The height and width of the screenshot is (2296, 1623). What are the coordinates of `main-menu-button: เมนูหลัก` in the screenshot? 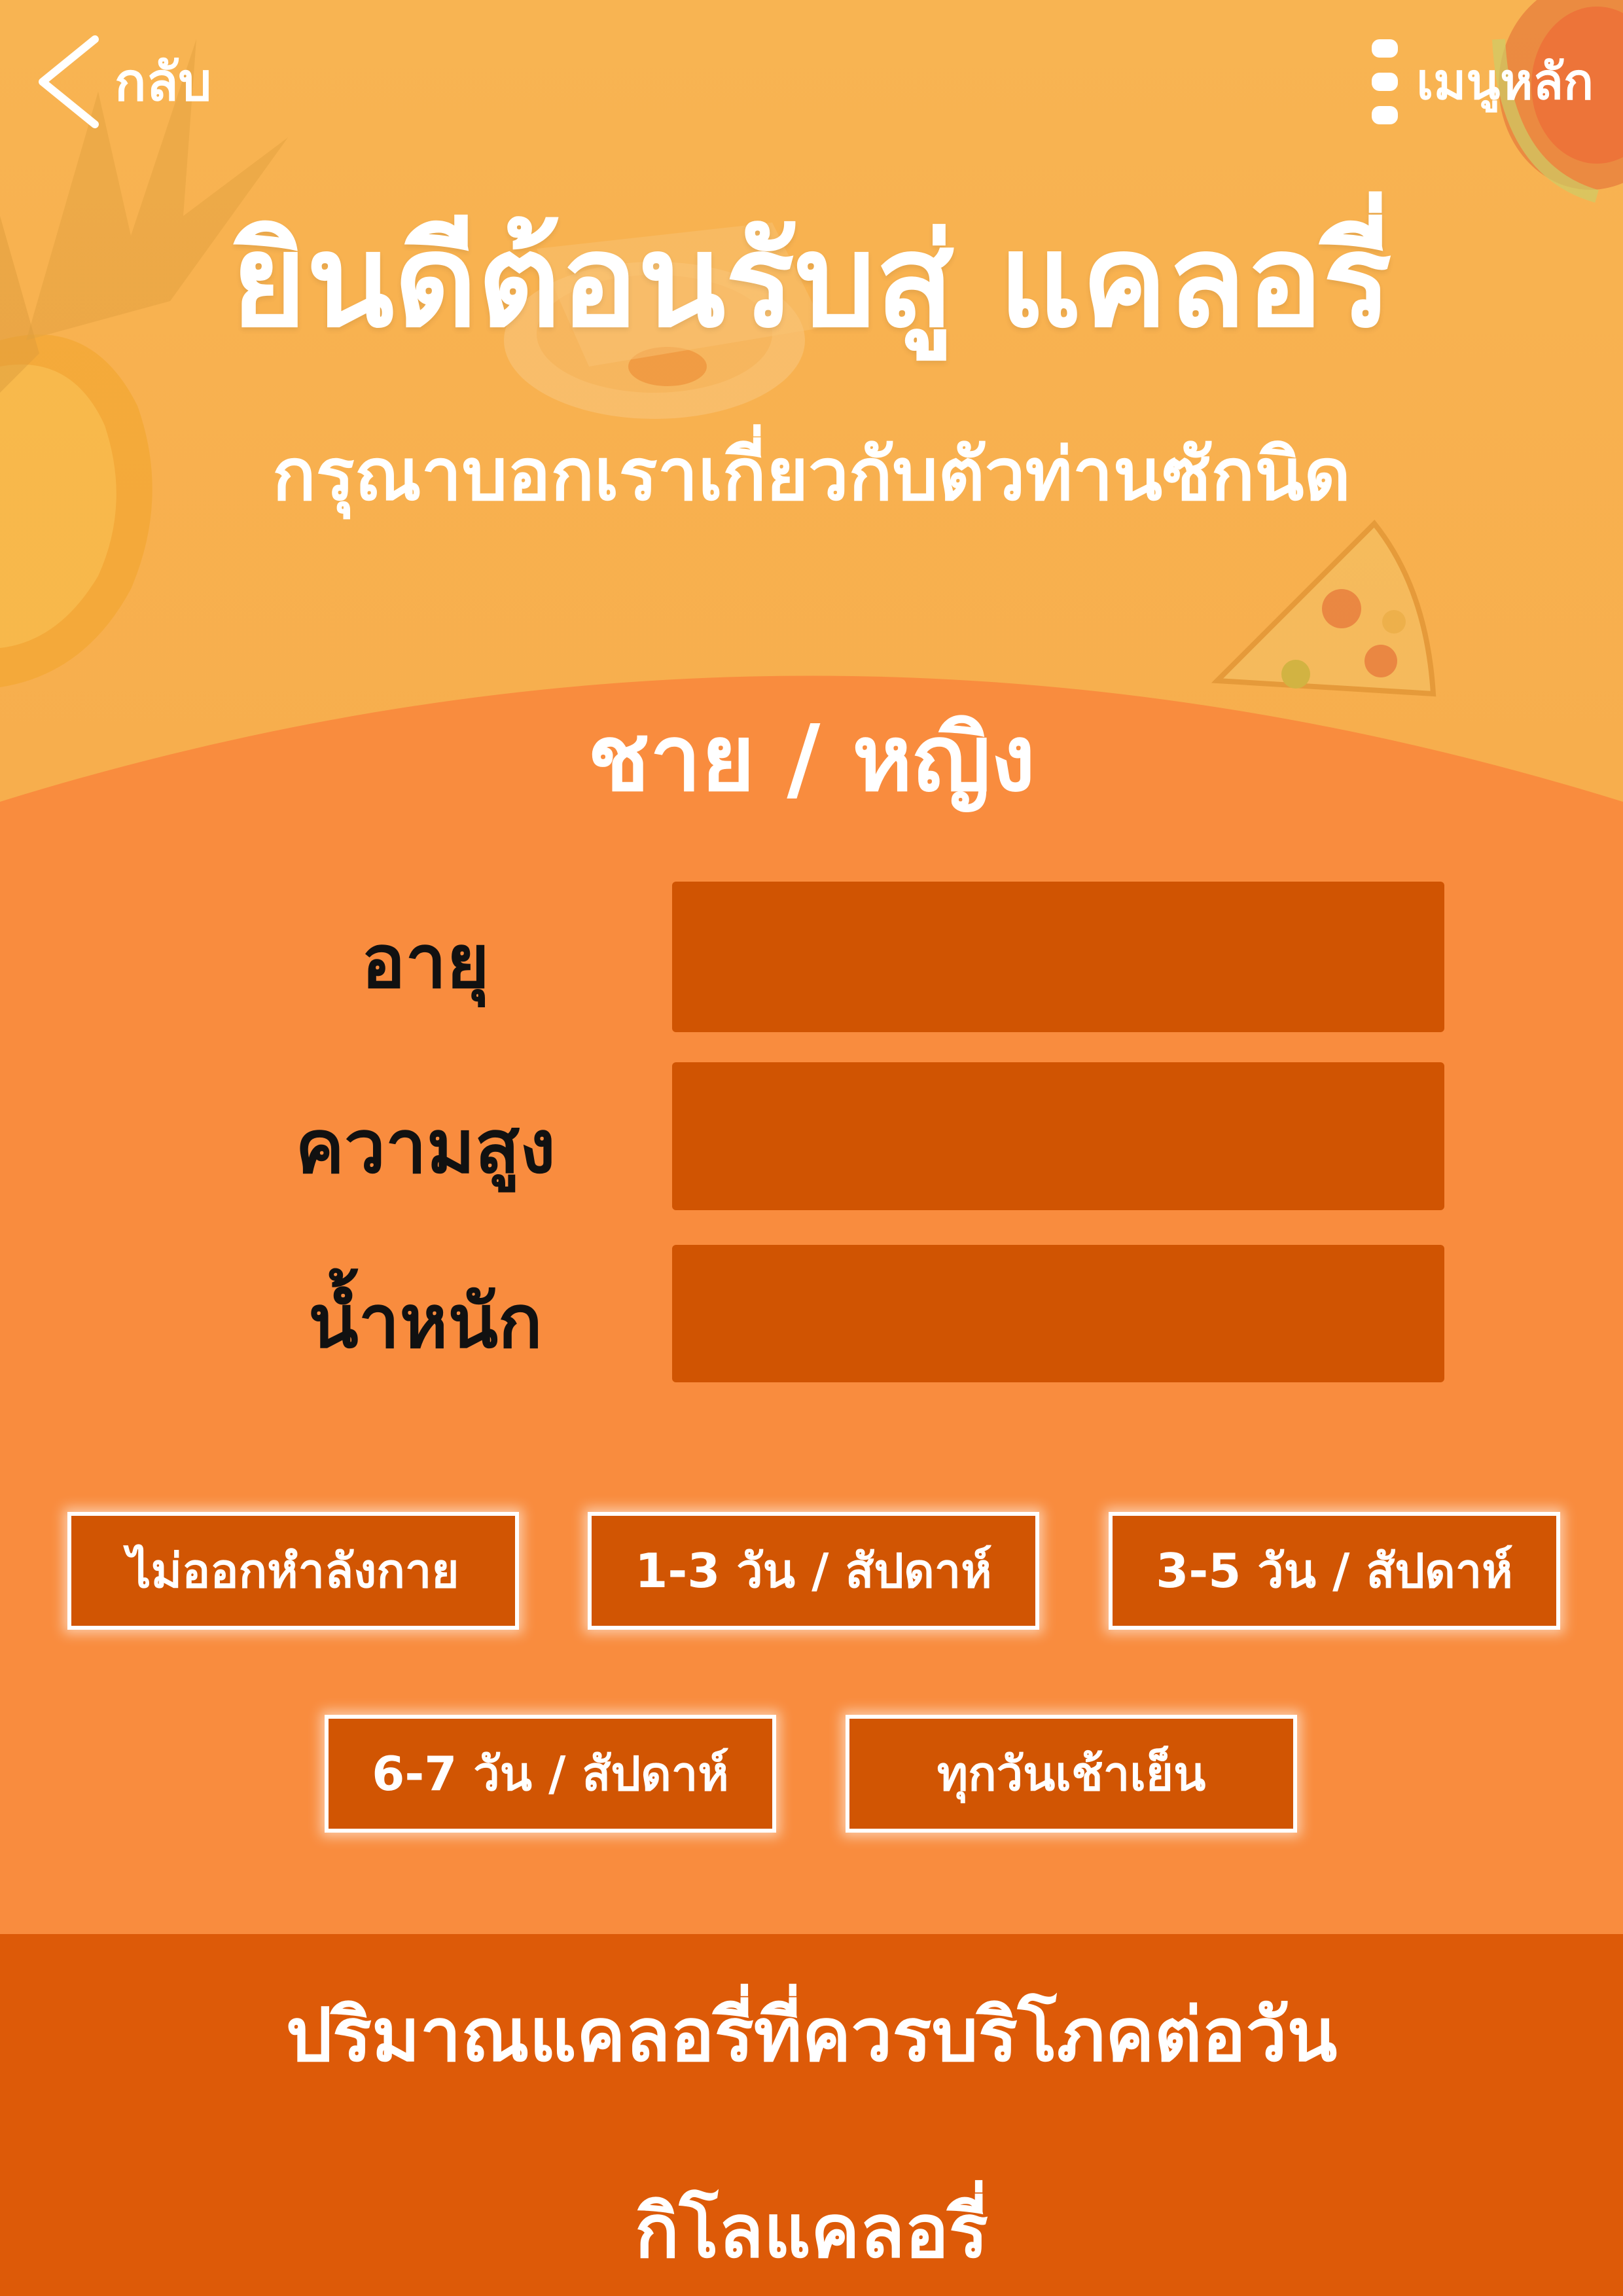 It's located at (1479, 82).